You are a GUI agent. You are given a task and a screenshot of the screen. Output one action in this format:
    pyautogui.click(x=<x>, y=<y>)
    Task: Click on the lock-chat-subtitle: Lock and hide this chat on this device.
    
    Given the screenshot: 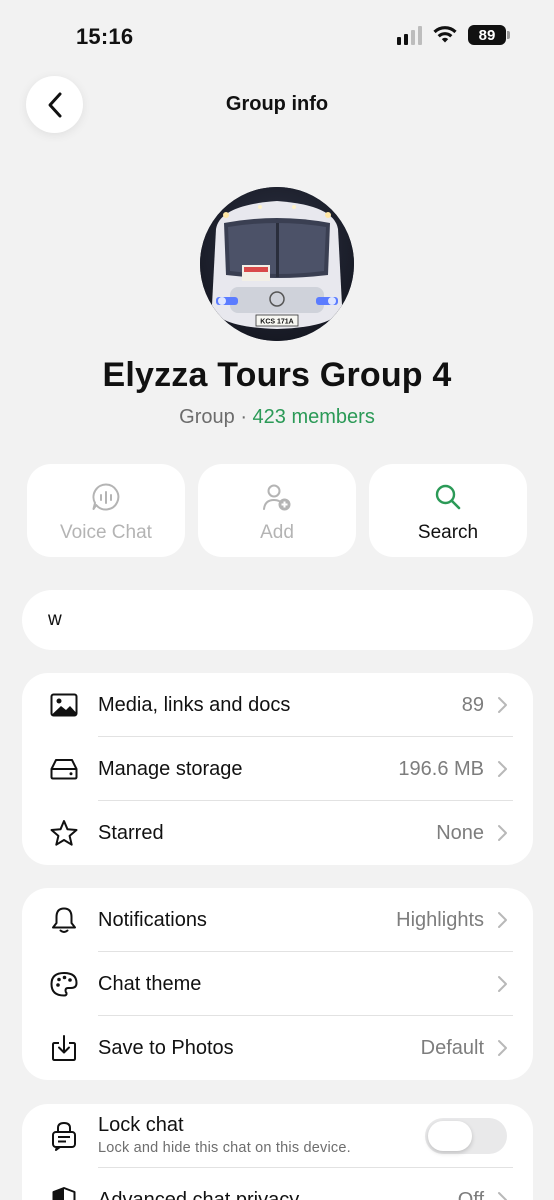 What is the action you would take?
    pyautogui.click(x=224, y=1148)
    